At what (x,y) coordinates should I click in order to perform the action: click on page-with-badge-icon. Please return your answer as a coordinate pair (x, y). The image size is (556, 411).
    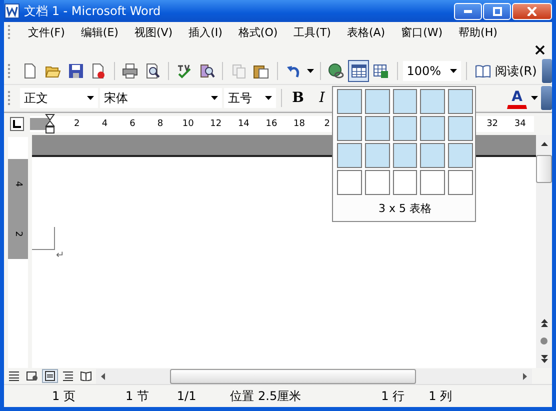
    Looking at the image, I should click on (98, 71).